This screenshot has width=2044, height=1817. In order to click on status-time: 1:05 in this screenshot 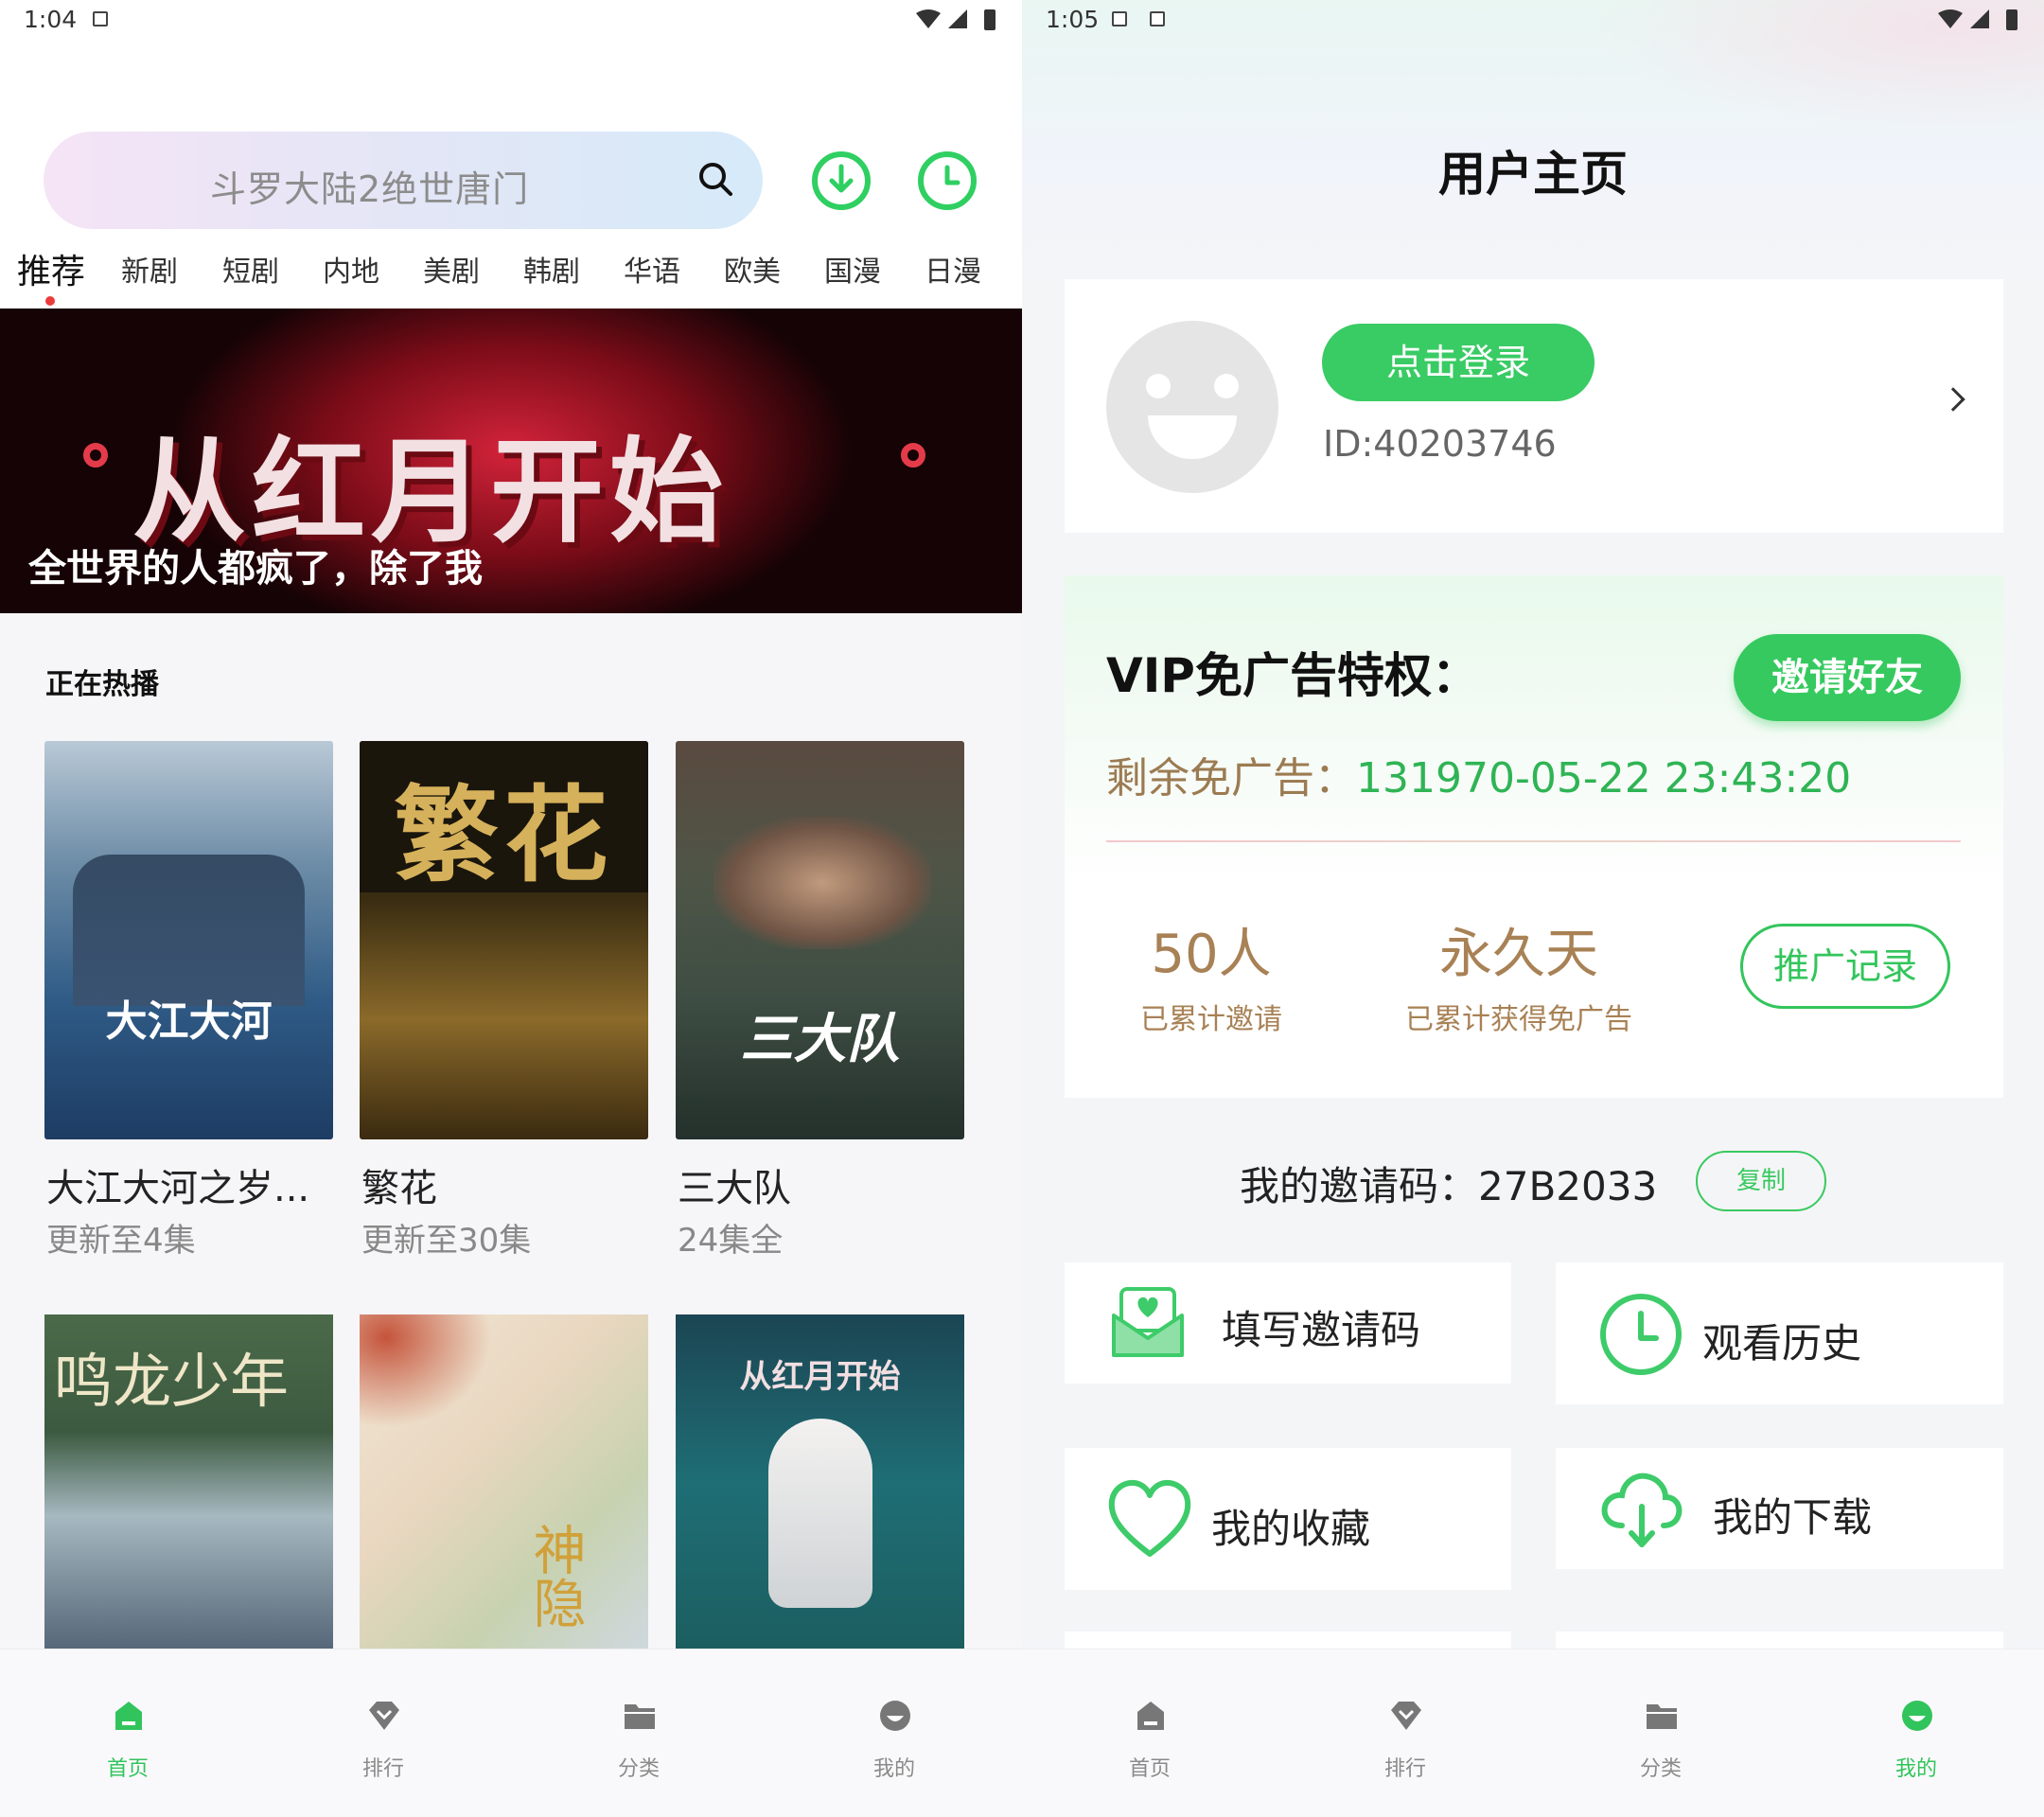, I will do `click(1073, 20)`.